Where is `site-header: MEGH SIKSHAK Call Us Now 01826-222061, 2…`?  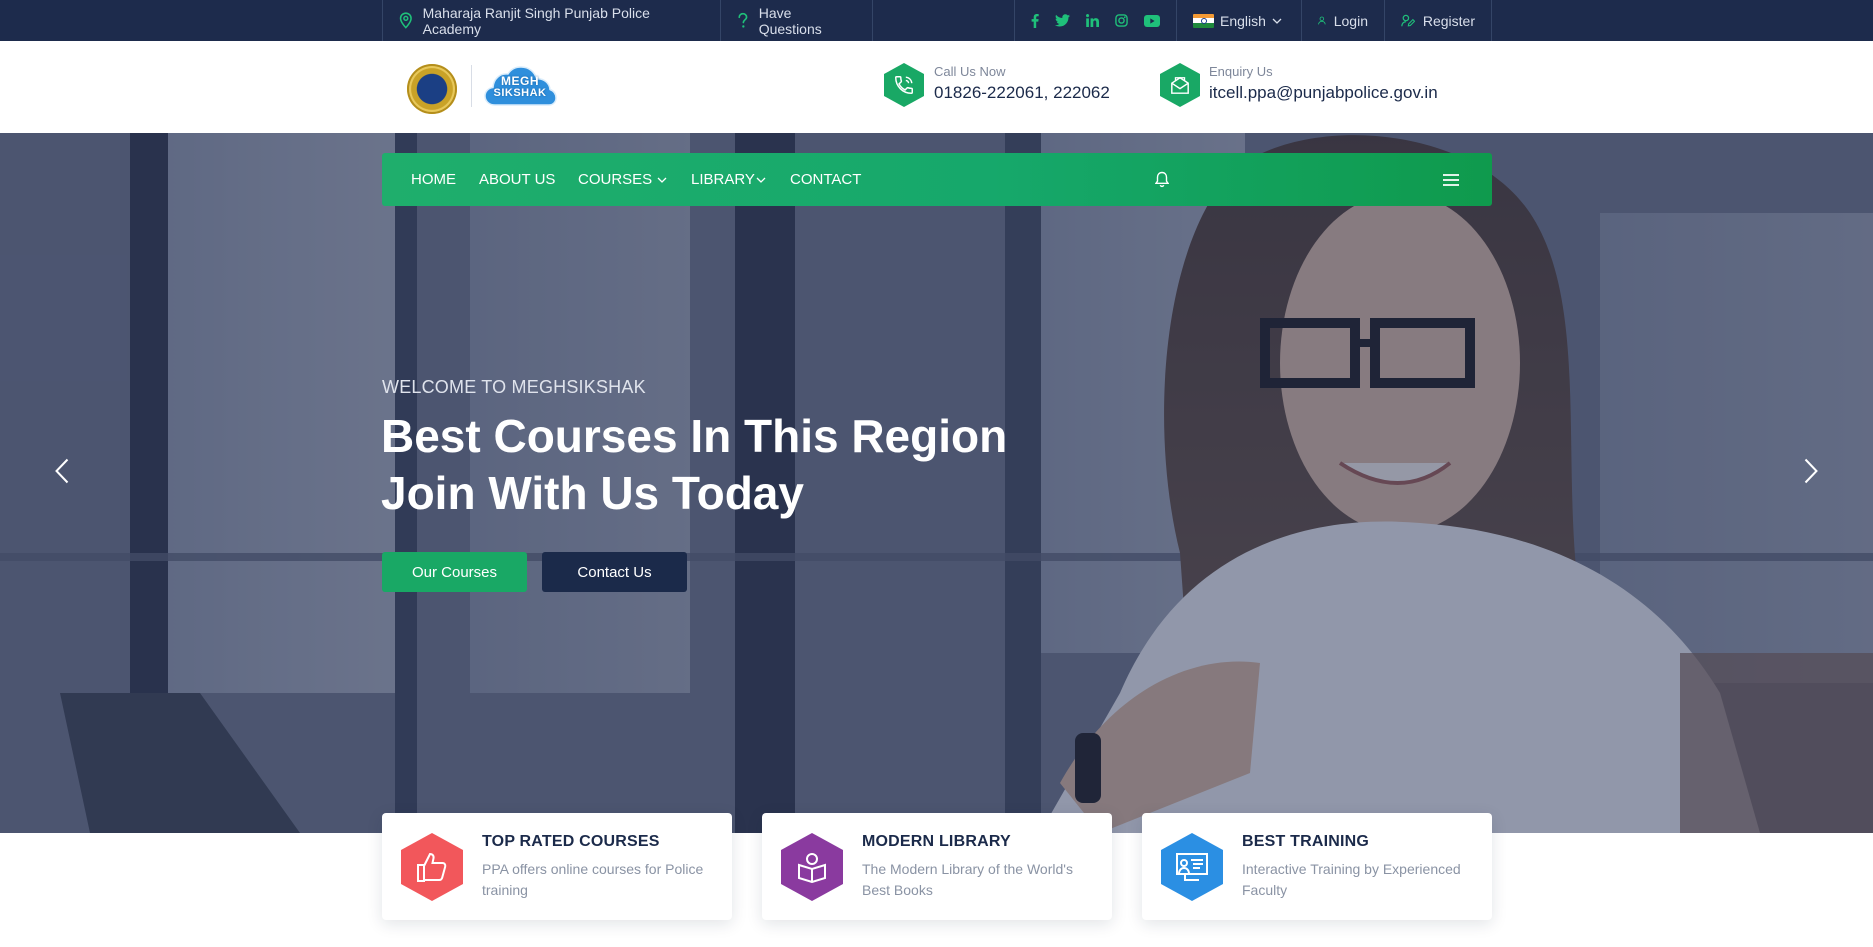
site-header: MEGH SIKSHAK Call Us Now 01826-222061, 2… is located at coordinates (936, 87).